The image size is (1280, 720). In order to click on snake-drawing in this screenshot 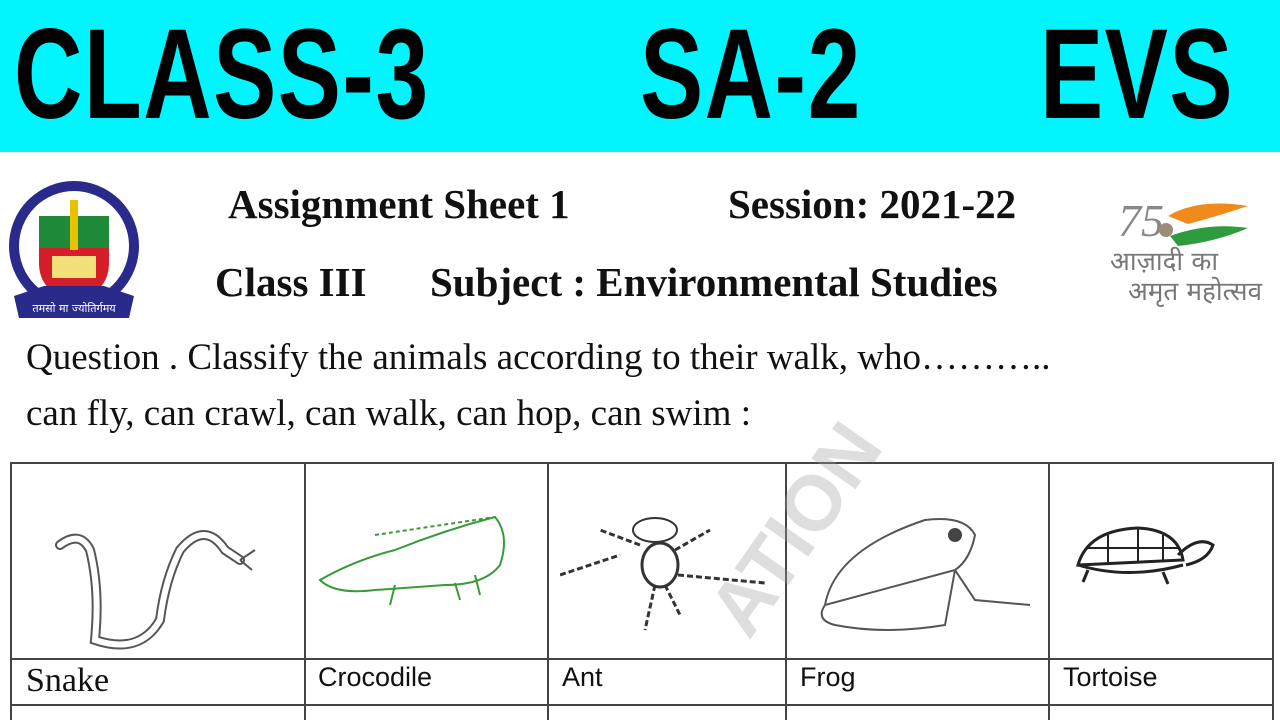, I will do `click(155, 590)`.